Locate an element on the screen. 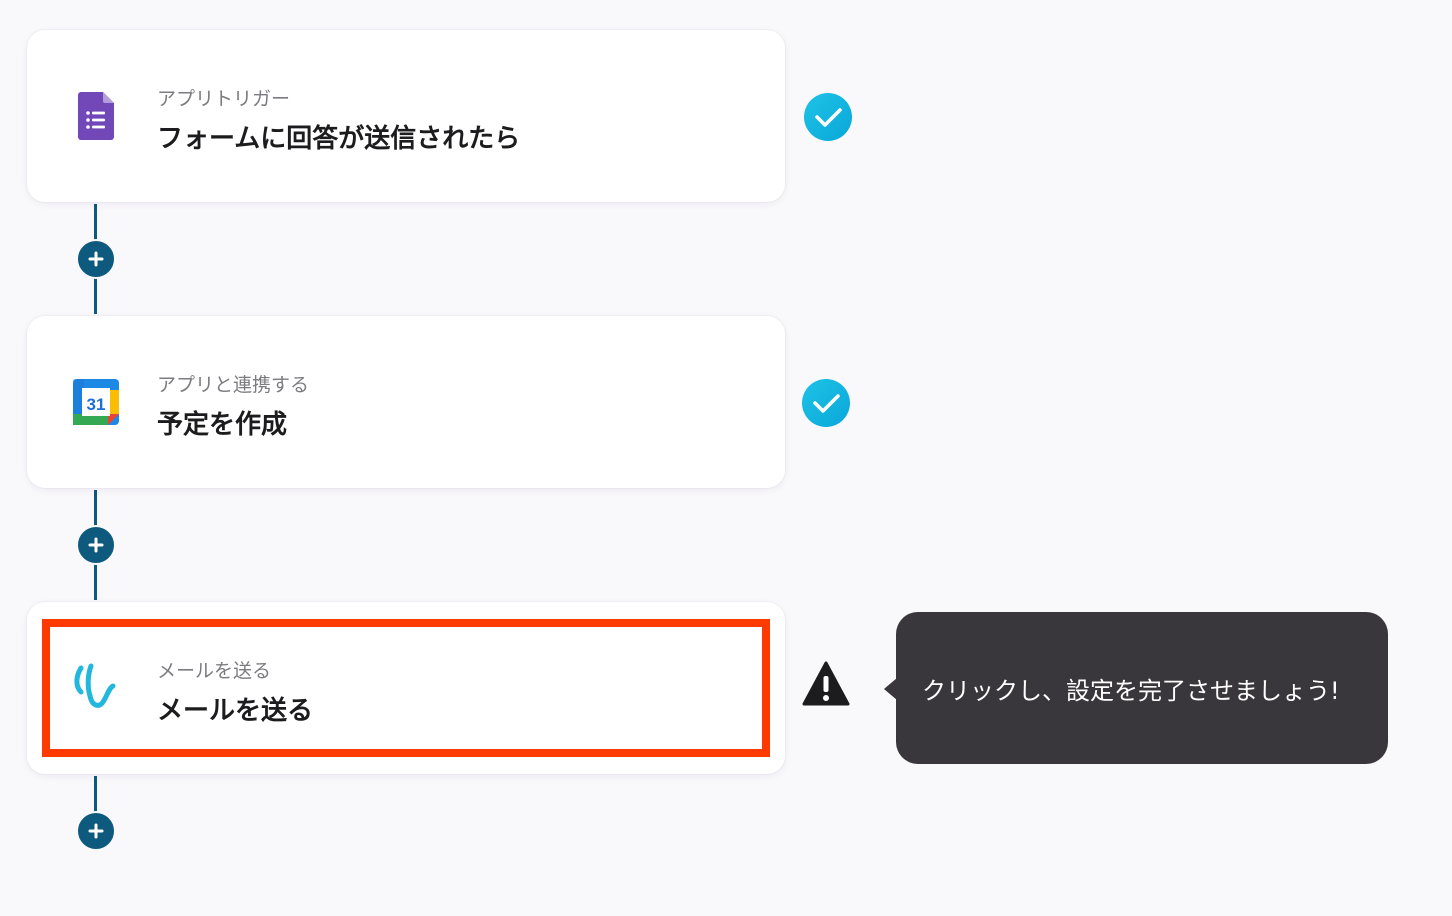 Image resolution: width=1452 pixels, height=916 pixels. warning-icon is located at coordinates (826, 683).